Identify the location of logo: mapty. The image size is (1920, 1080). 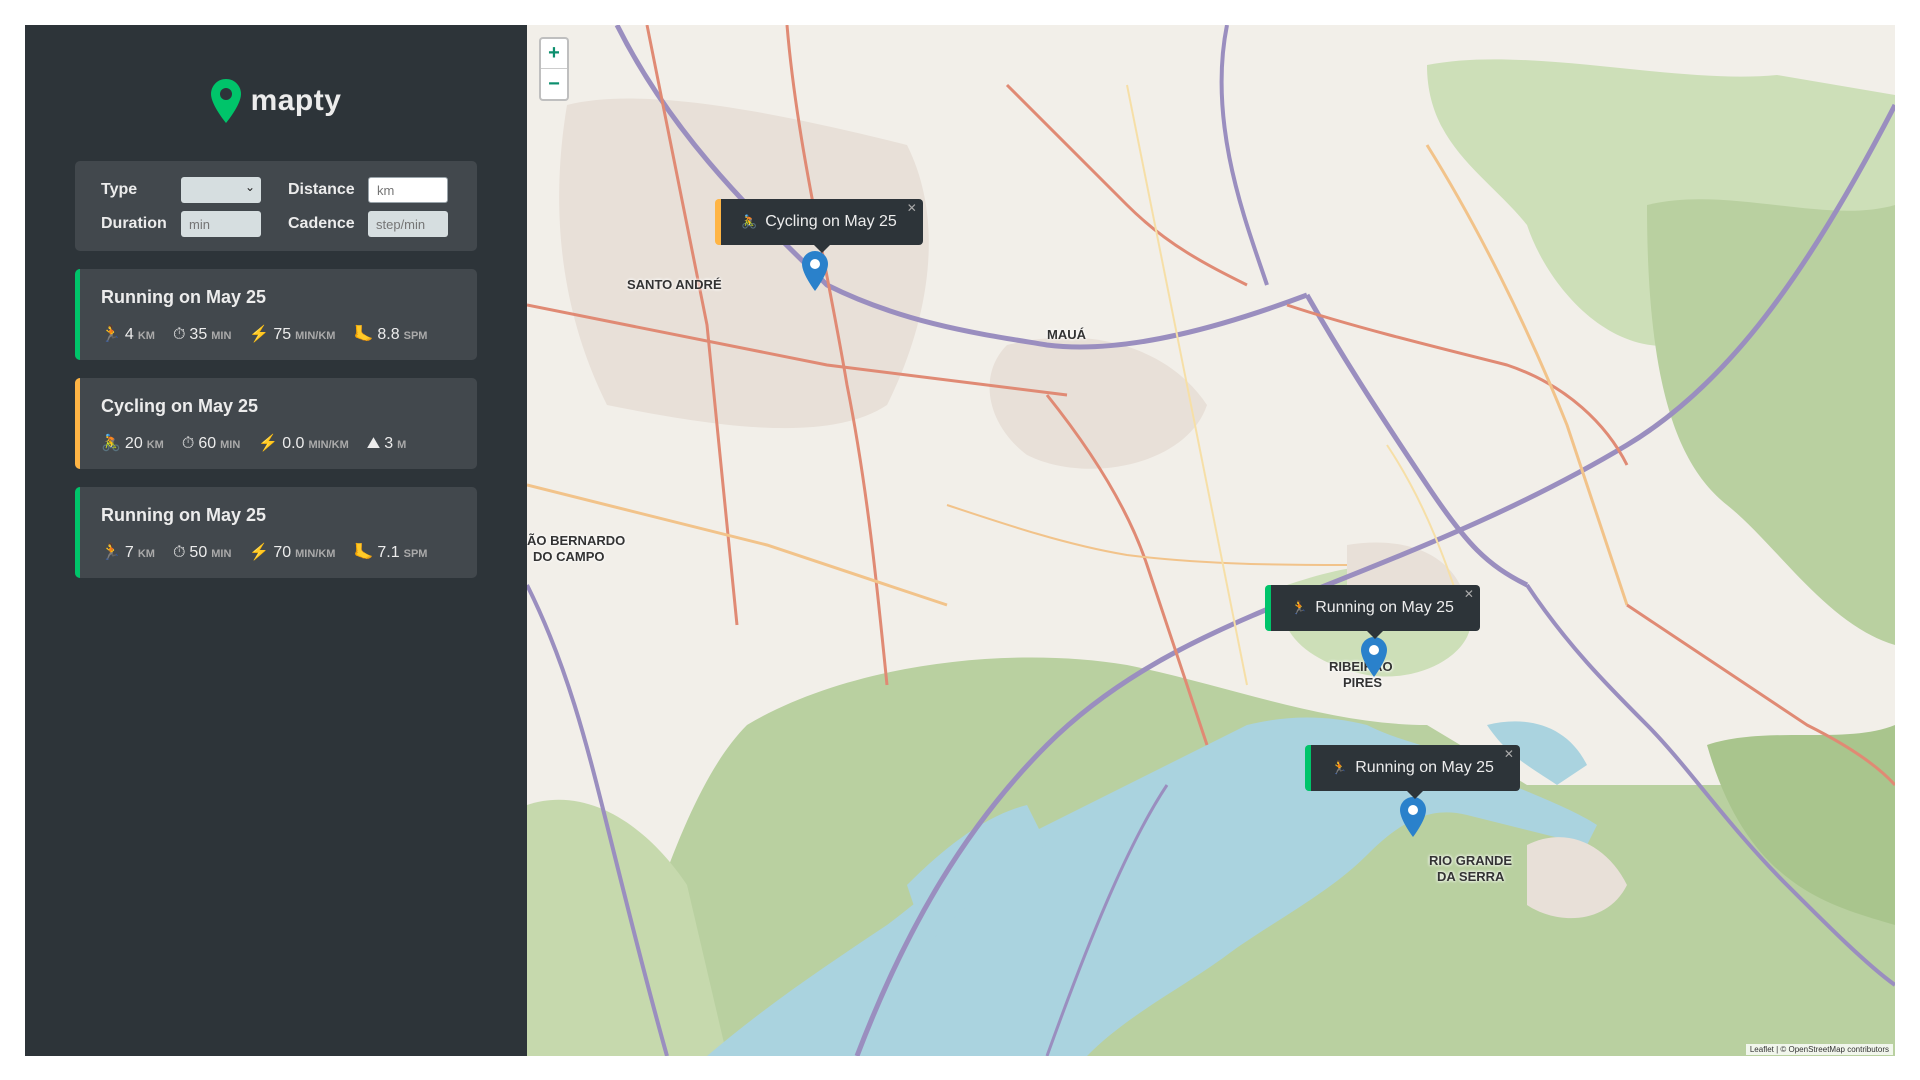
(276, 101).